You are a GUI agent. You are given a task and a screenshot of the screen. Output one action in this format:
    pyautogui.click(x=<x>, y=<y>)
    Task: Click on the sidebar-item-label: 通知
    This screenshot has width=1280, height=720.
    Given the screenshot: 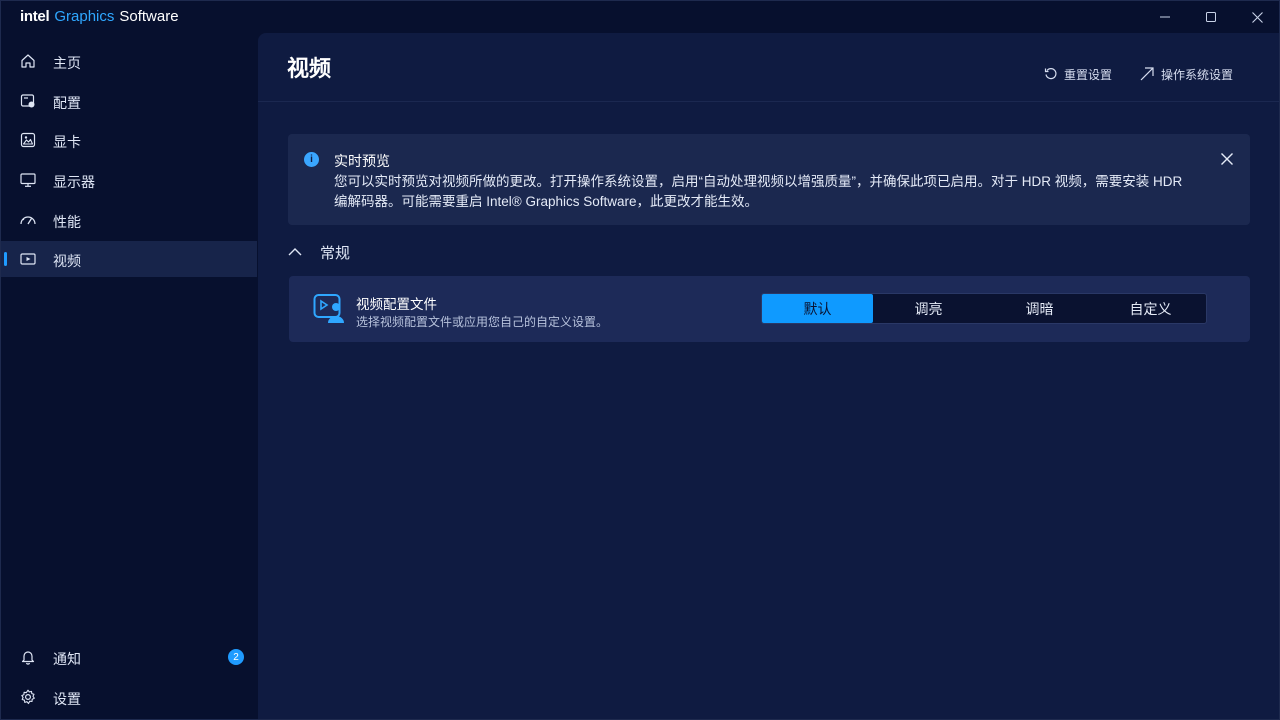 What is the action you would take?
    pyautogui.click(x=67, y=659)
    